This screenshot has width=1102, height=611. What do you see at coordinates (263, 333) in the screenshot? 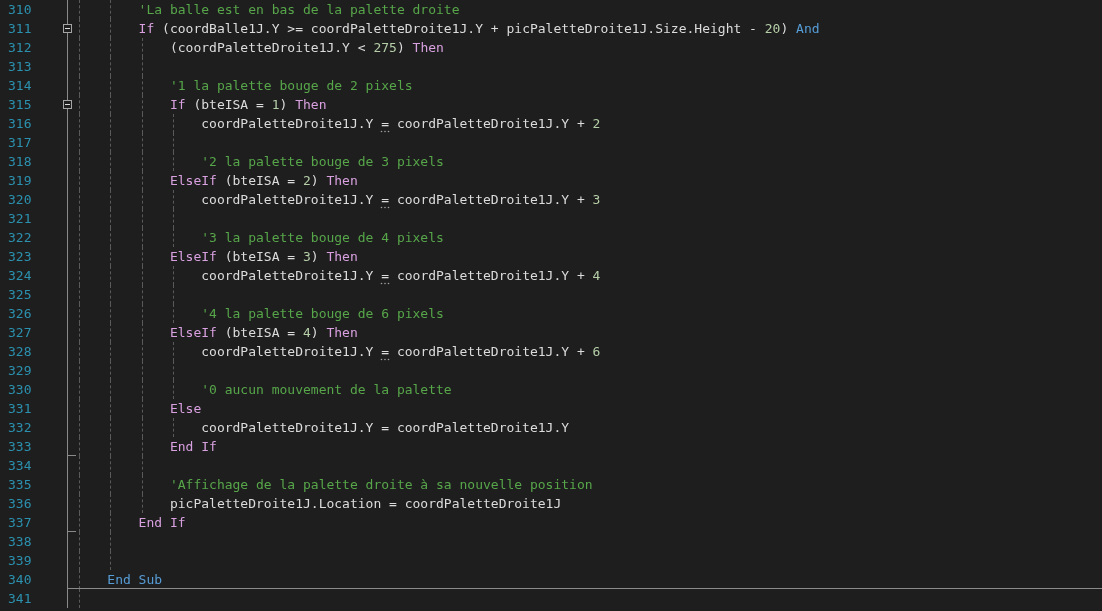
I see `code-line: ElseIf (bteISA = 4) Then` at bounding box center [263, 333].